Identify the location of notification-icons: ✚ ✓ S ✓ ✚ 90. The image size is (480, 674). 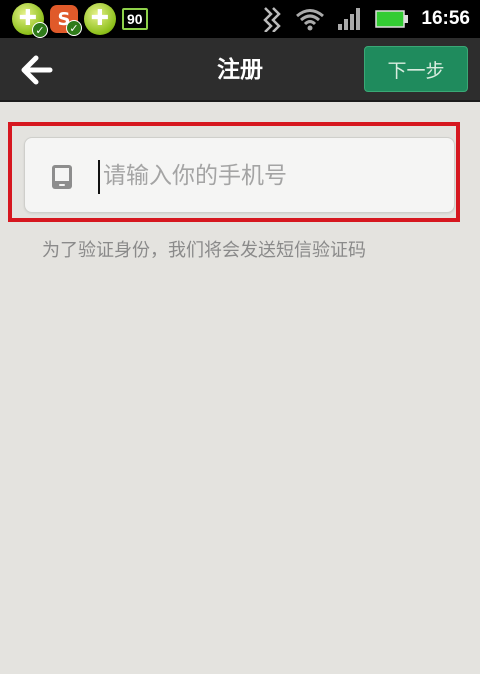
(74, 20).